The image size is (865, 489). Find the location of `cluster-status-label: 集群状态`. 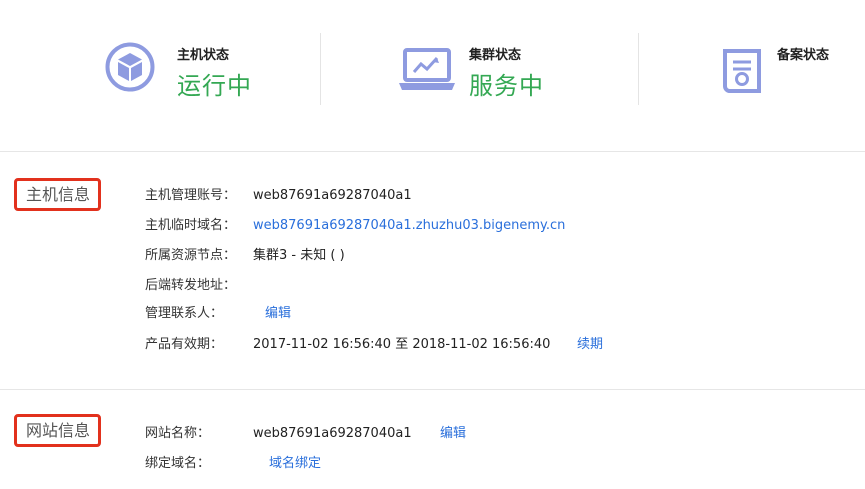

cluster-status-label: 集群状态 is located at coordinates (495, 55).